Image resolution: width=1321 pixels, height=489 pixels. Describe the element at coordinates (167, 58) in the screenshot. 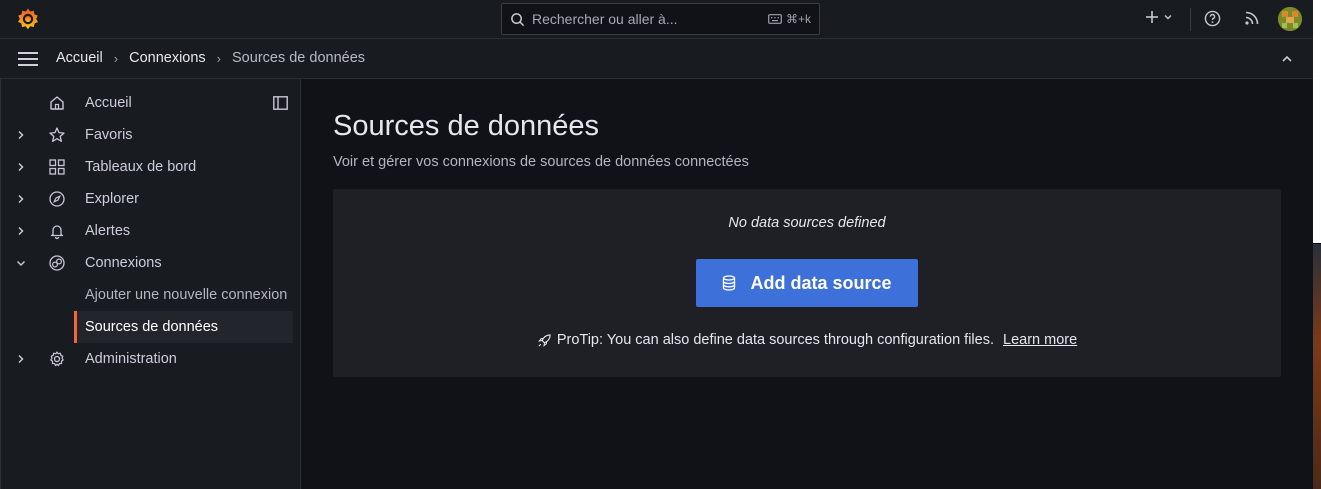

I see `breadcrumb-connections: Connexions` at that location.